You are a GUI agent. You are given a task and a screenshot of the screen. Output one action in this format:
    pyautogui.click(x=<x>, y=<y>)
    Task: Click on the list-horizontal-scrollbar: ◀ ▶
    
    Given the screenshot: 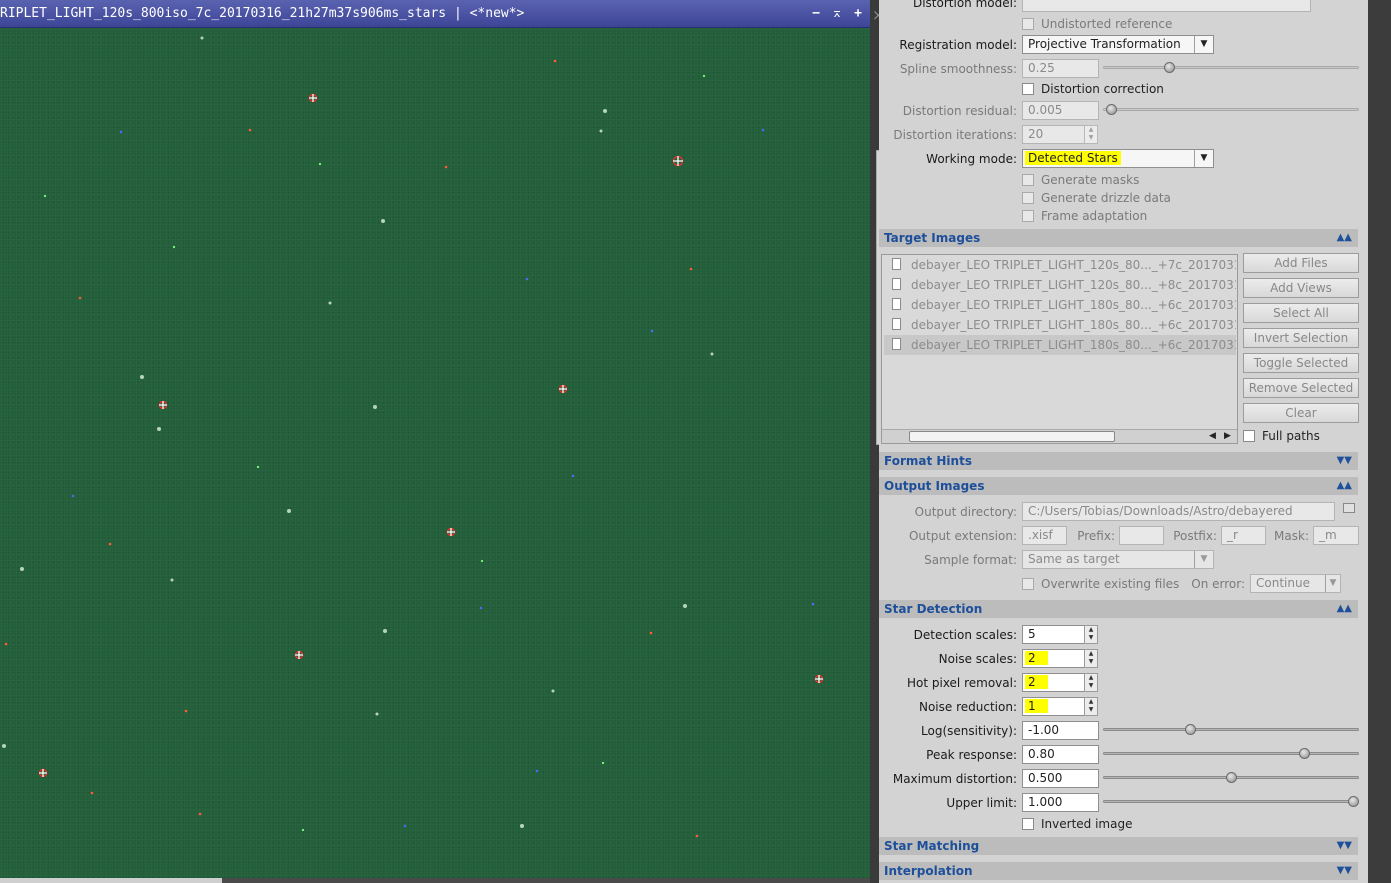 What is the action you would take?
    pyautogui.click(x=1059, y=436)
    